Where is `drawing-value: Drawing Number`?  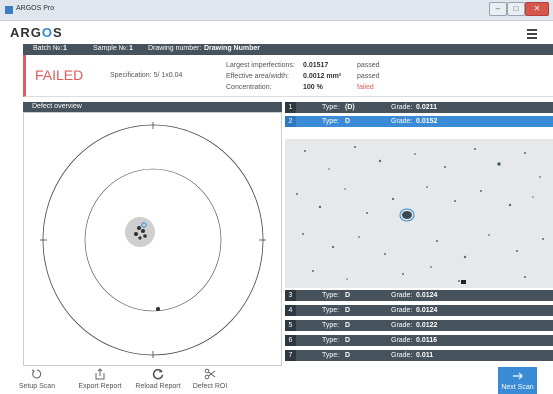
drawing-value: Drawing Number is located at coordinates (232, 48).